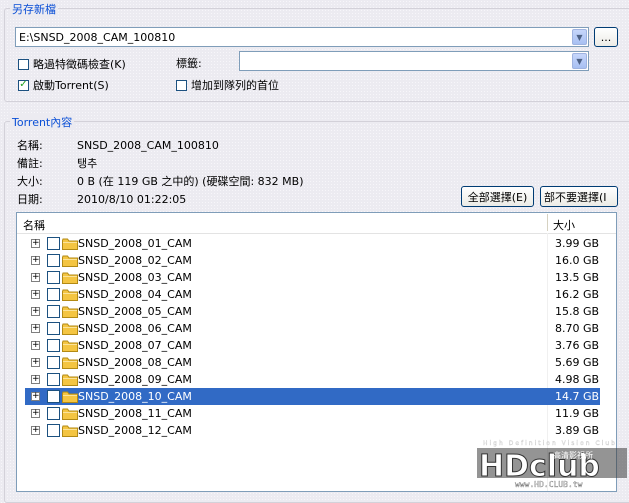  Describe the element at coordinates (549, 484) in the screenshot. I see `watermark-url: www.HD.CLUB.tw` at that location.